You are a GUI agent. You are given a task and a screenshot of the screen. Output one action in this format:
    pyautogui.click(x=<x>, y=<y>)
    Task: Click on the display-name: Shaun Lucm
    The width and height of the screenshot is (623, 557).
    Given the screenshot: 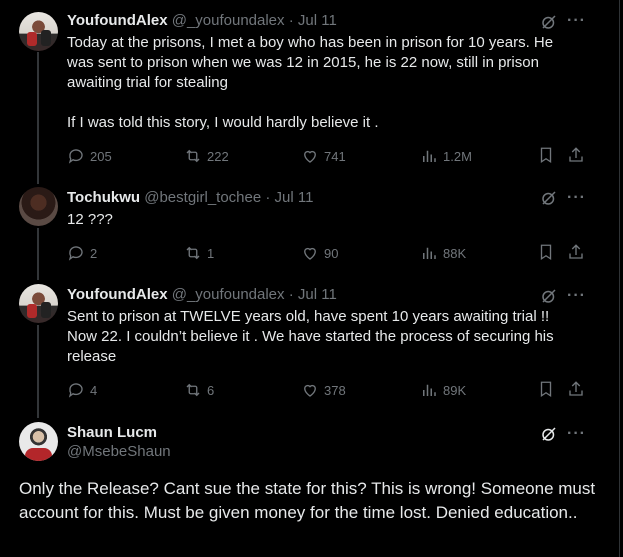 What is the action you would take?
    pyautogui.click(x=119, y=432)
    